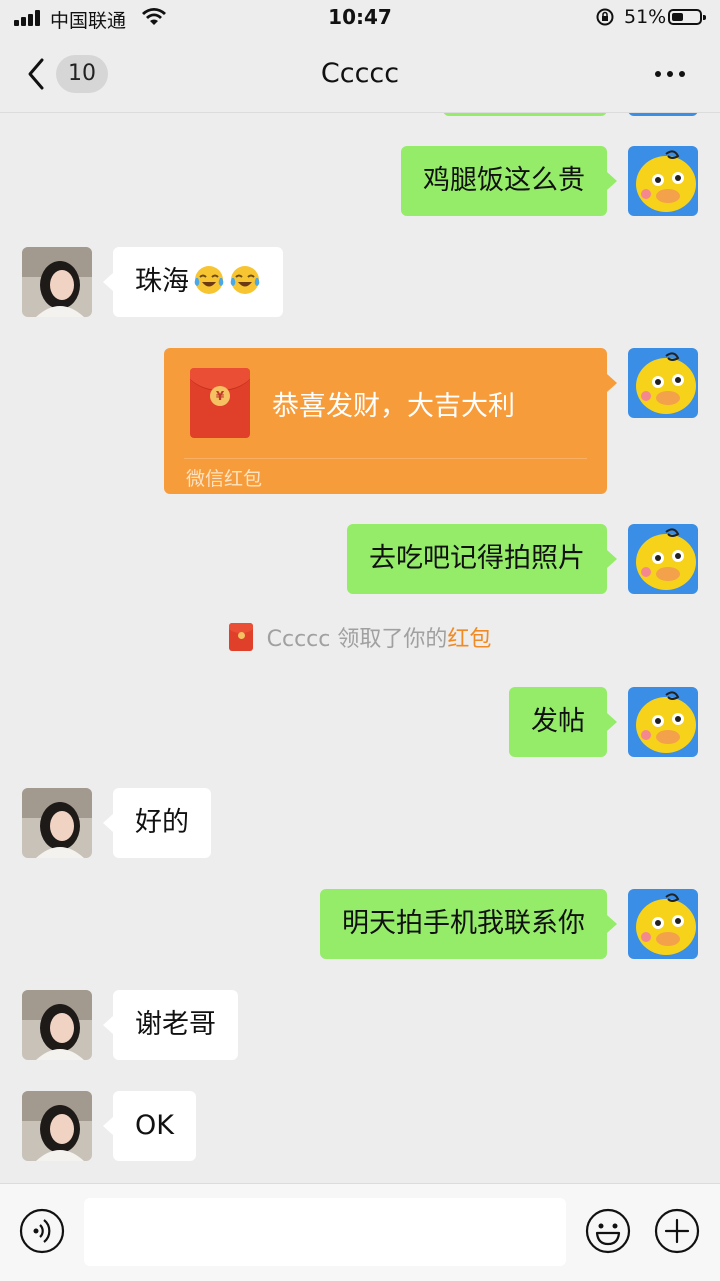 Image resolution: width=720 pixels, height=1281 pixels. Describe the element at coordinates (42, 1231) in the screenshot. I see `voice-input-button` at that location.